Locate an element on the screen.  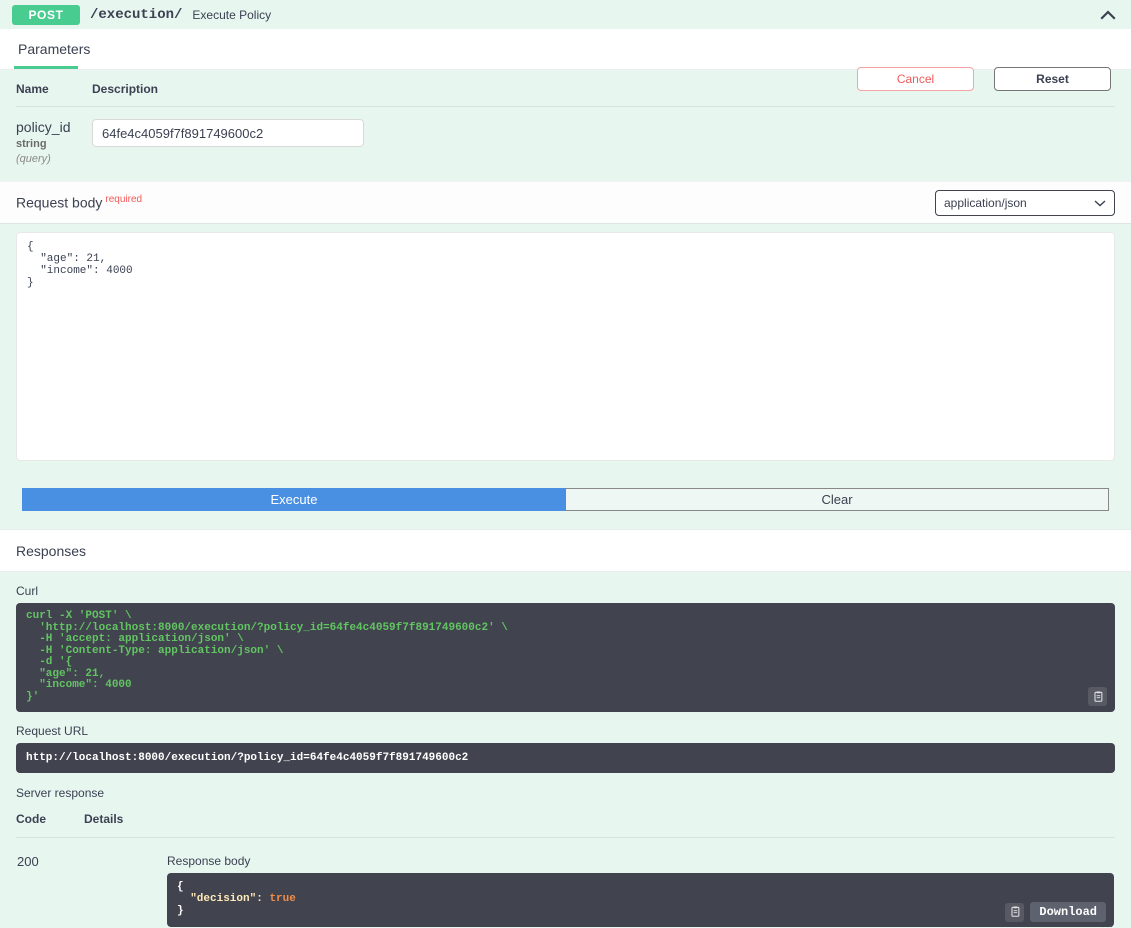
execute-actions: Execute Clear is located at coordinates (565, 497).